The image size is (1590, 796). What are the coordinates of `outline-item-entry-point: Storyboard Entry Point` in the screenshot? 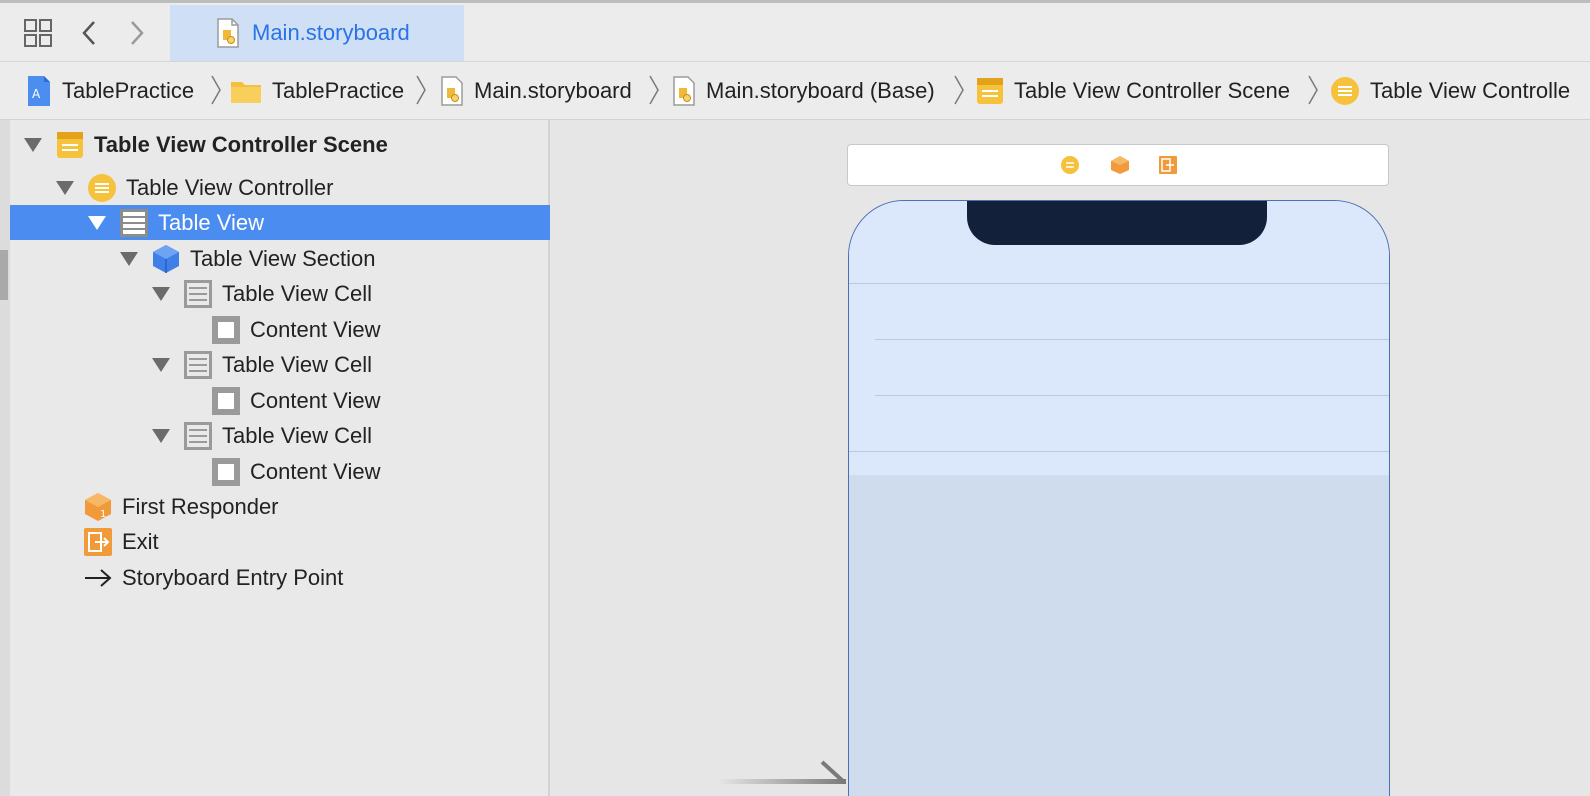 It's located at (315, 577).